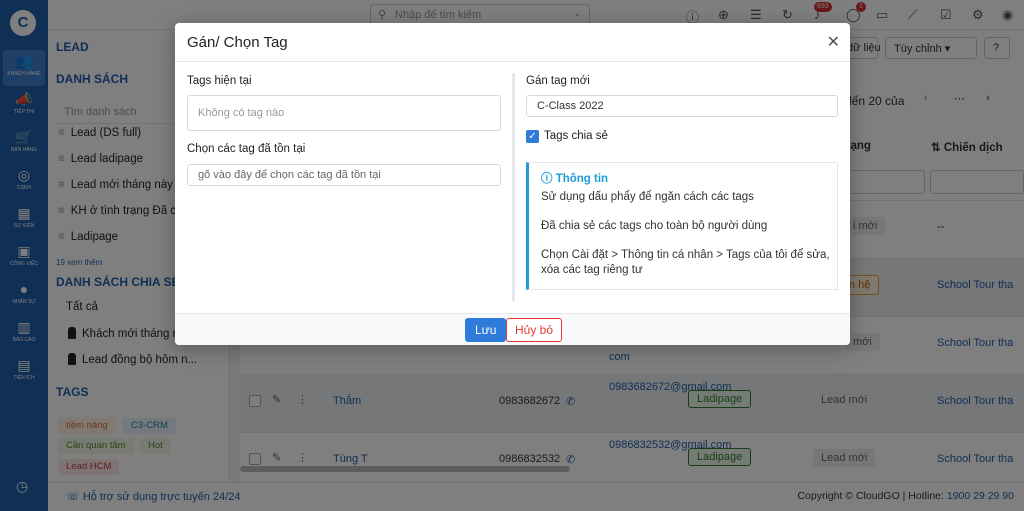  What do you see at coordinates (534, 330) in the screenshot?
I see `cancel-button: Hủy bỏ` at bounding box center [534, 330].